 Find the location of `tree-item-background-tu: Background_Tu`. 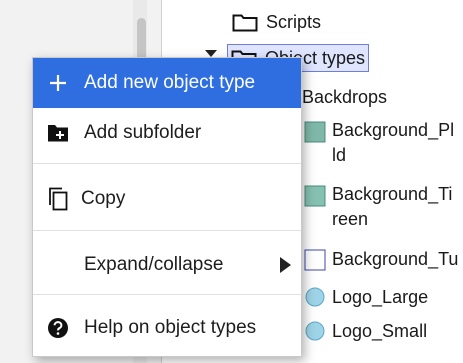

tree-item-background-tu: Background_Tu is located at coordinates (381, 259).